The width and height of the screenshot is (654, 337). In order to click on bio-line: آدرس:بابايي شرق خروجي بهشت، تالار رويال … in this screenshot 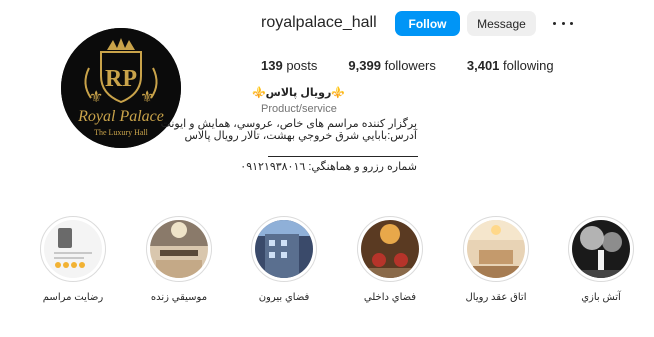, I will do `click(300, 136)`.